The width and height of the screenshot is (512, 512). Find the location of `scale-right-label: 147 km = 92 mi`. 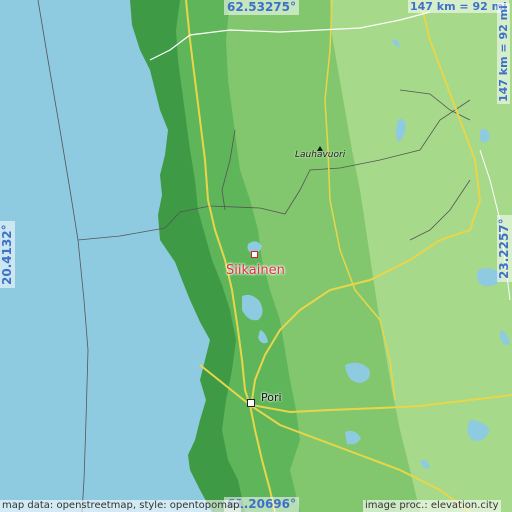

scale-right-label: 147 km = 92 mi is located at coordinates (503, 53).